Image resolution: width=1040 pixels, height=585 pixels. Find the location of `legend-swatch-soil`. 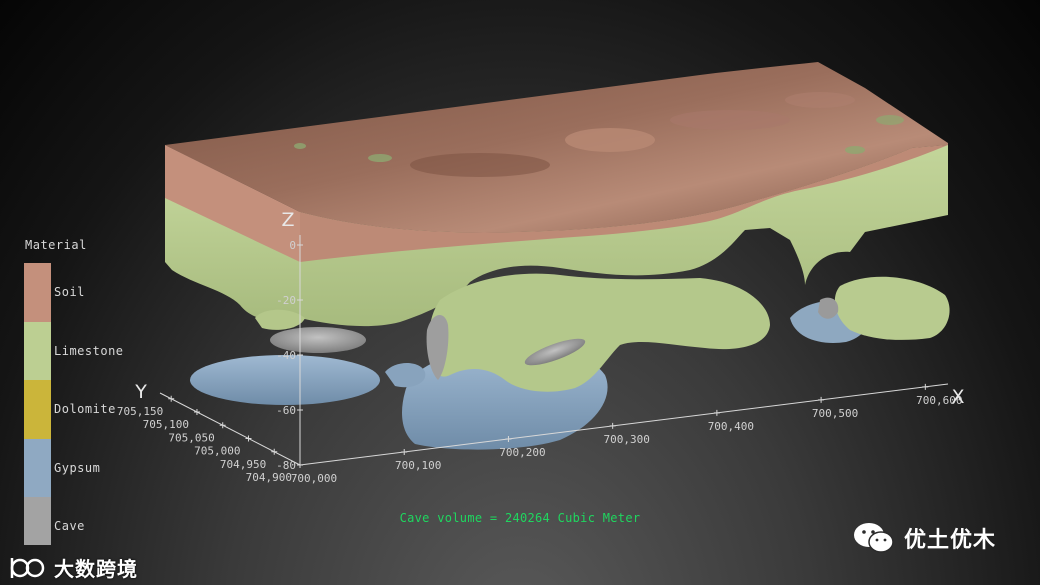

legend-swatch-soil is located at coordinates (37, 292).